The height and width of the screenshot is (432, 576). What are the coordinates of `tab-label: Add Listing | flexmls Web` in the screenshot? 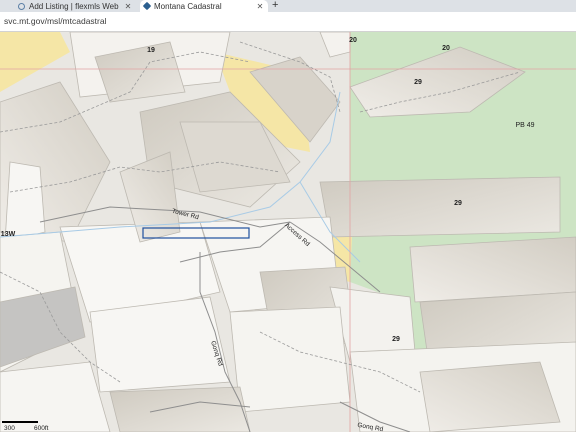 It's located at (74, 6).